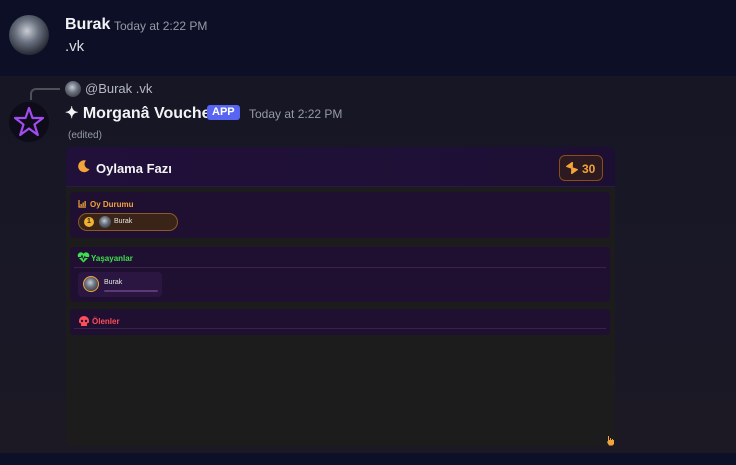  I want to click on hand-cursor-icon, so click(610, 441).